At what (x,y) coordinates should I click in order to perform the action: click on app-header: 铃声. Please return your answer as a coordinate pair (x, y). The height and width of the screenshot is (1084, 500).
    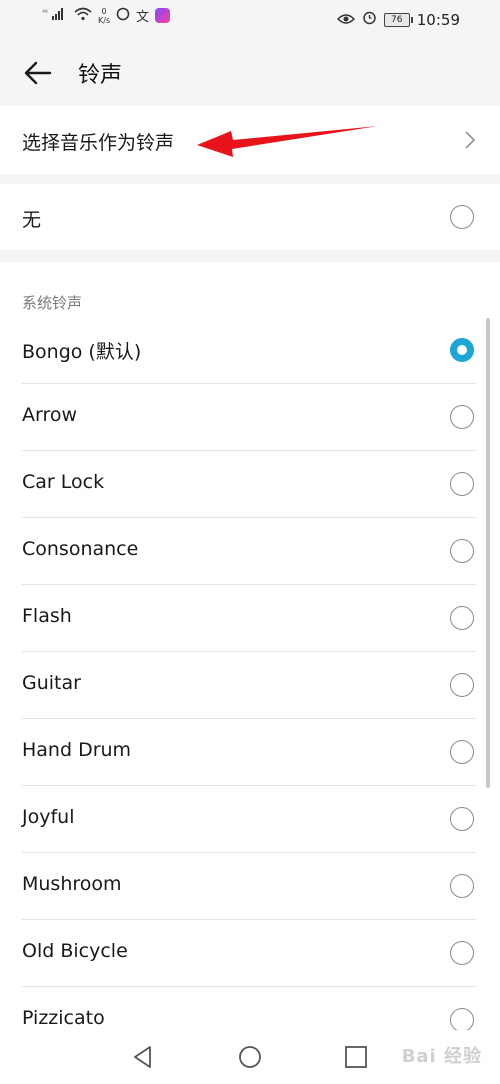
    Looking at the image, I should click on (250, 73).